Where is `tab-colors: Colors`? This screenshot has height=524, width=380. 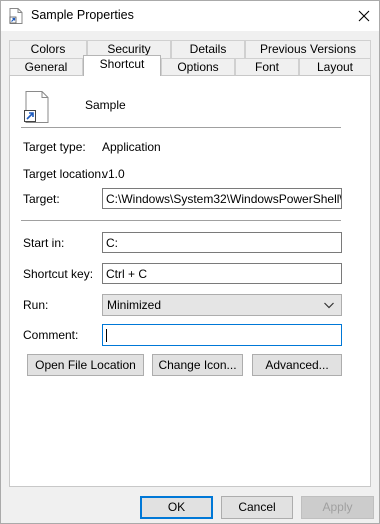 tab-colors: Colors is located at coordinates (48, 49).